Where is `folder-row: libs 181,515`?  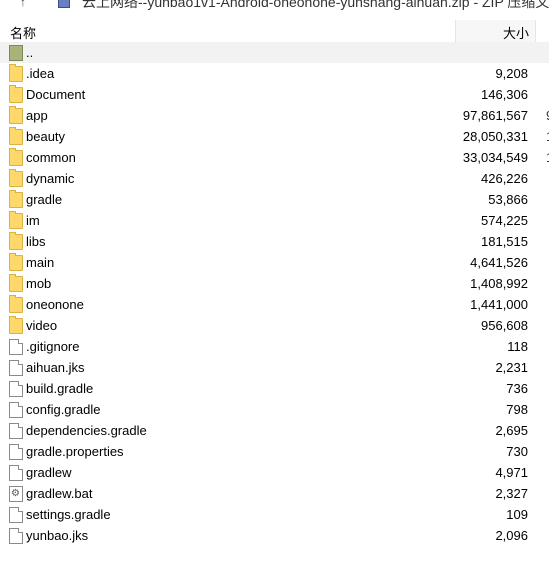 folder-row: libs 181,515 is located at coordinates (274, 241).